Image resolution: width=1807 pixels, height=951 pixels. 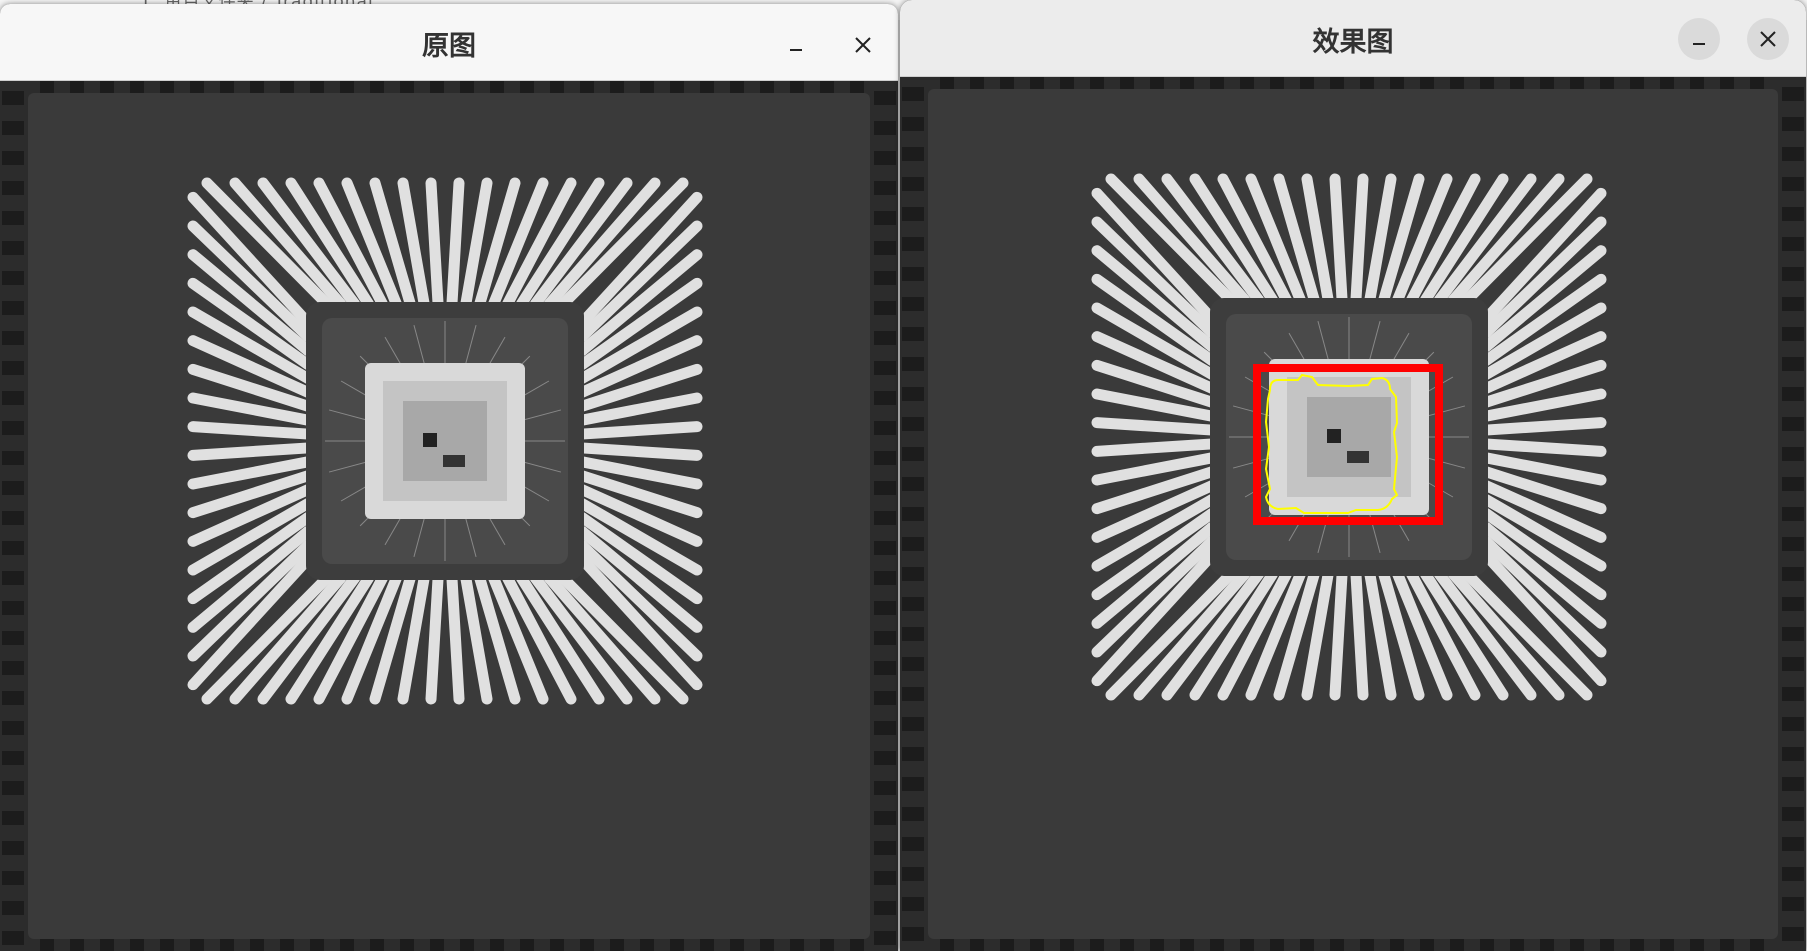 What do you see at coordinates (1353, 42) in the screenshot?
I see `result-window-title: 效果图` at bounding box center [1353, 42].